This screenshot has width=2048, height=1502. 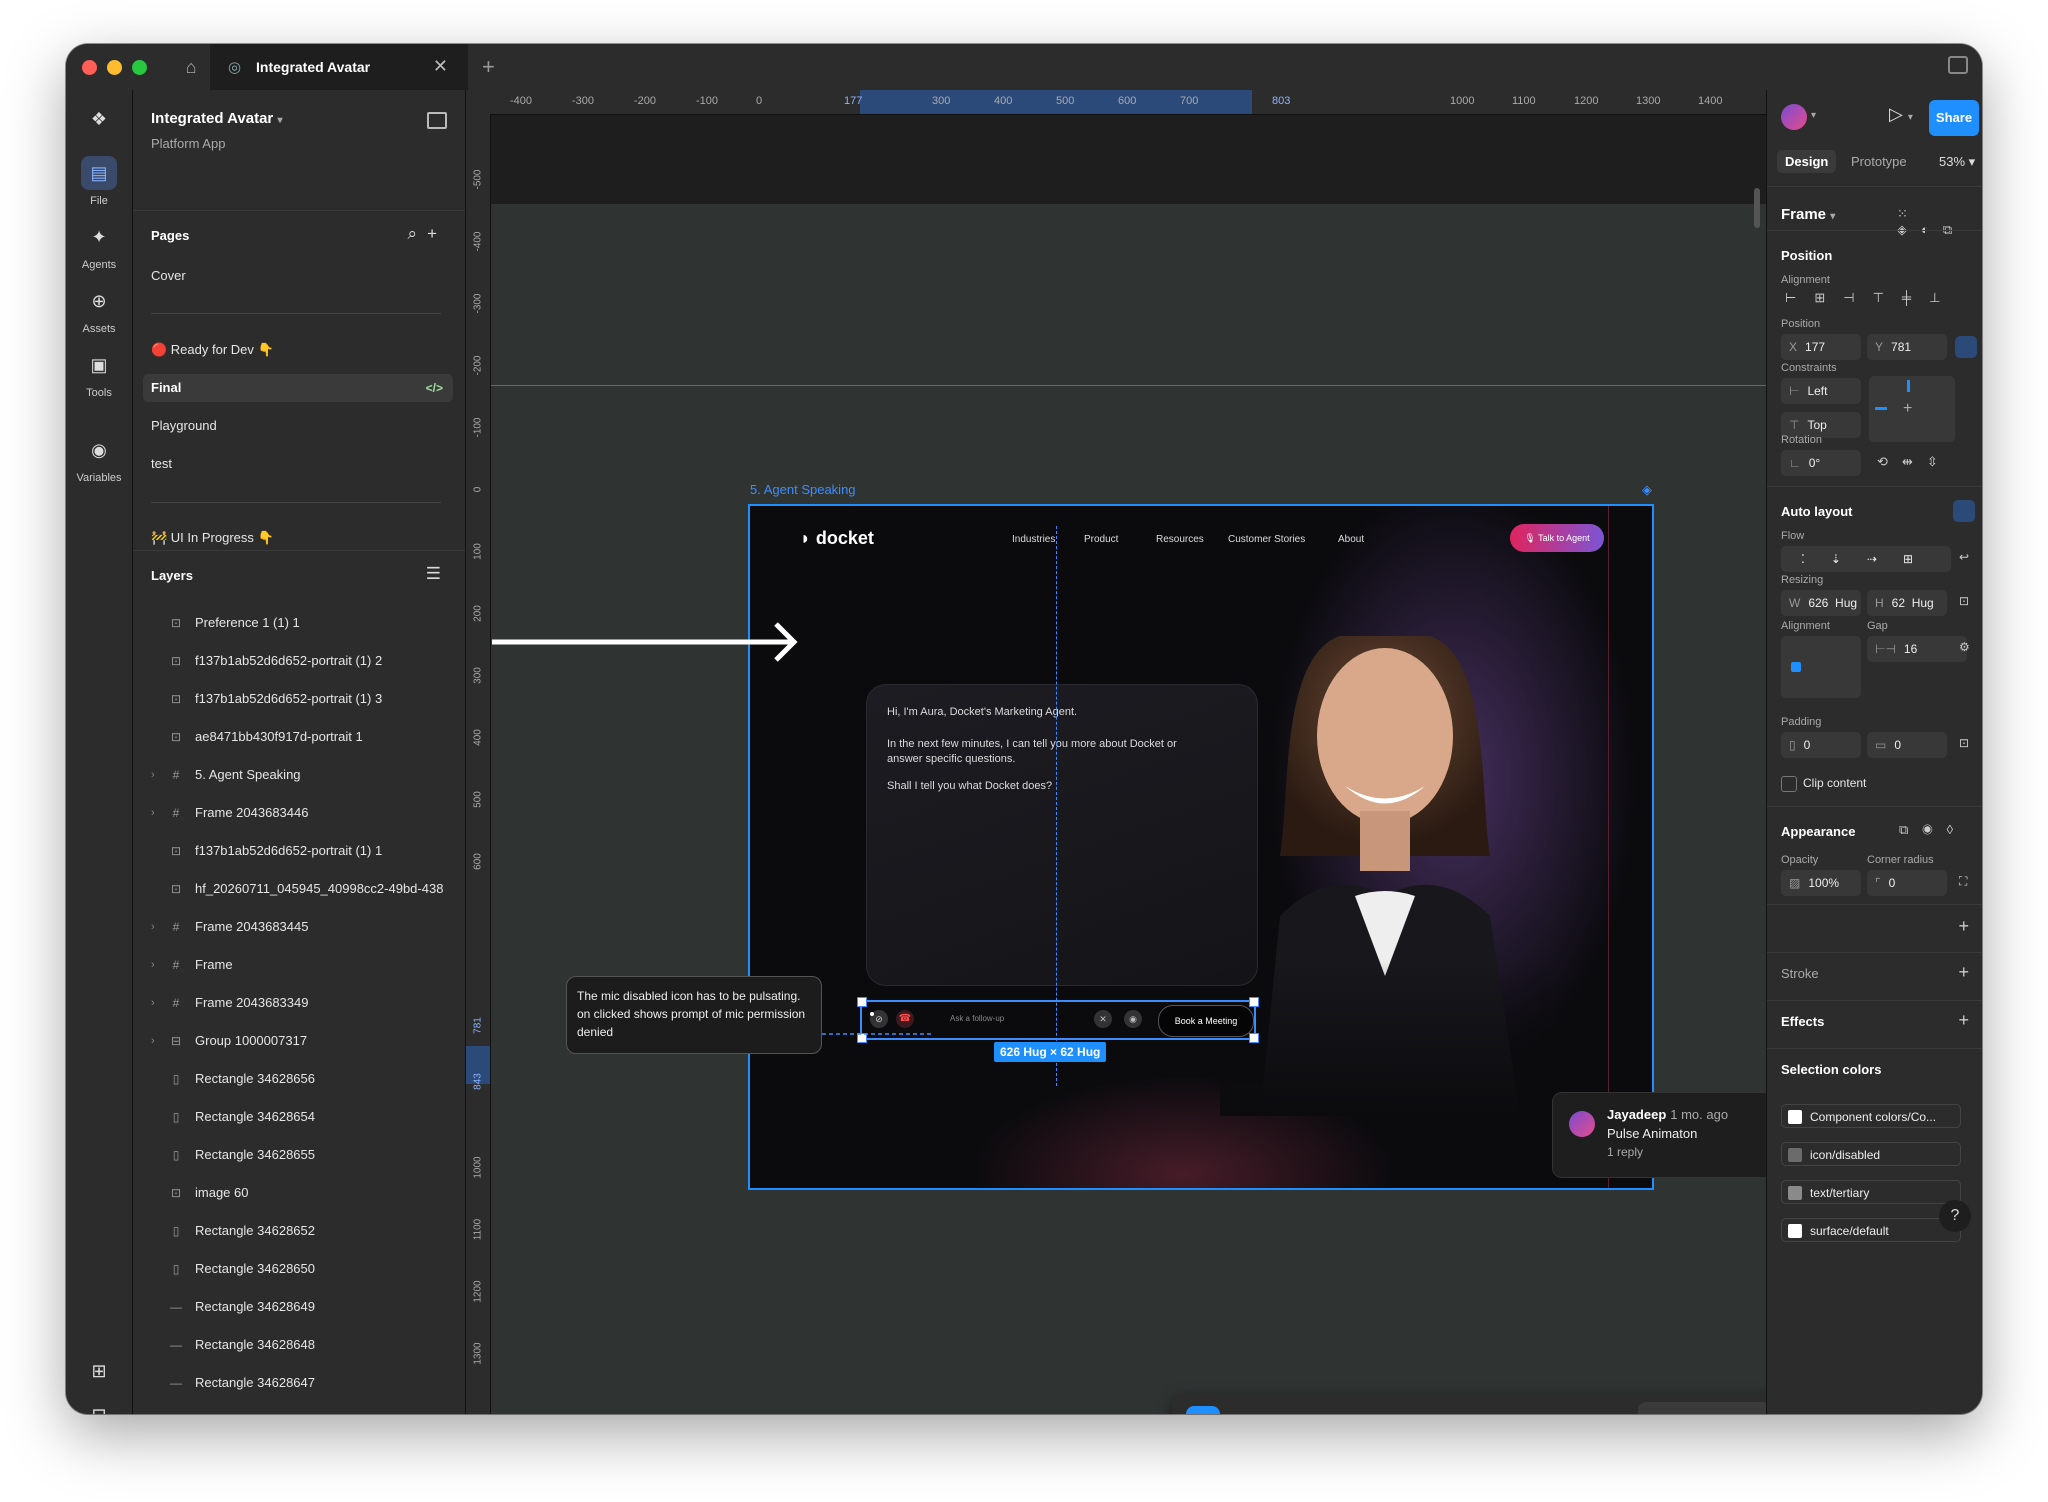 I want to click on page-item: Cover, so click(x=298, y=276).